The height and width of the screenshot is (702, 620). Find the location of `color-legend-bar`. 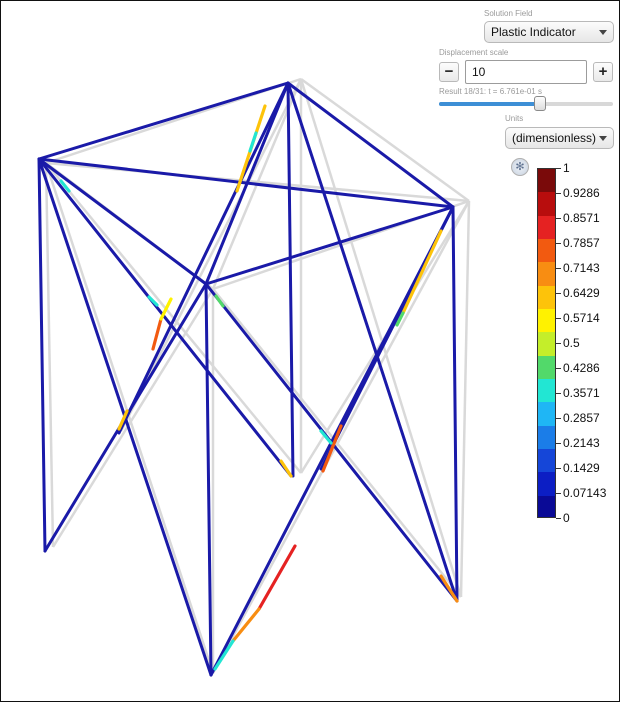

color-legend-bar is located at coordinates (546, 343).